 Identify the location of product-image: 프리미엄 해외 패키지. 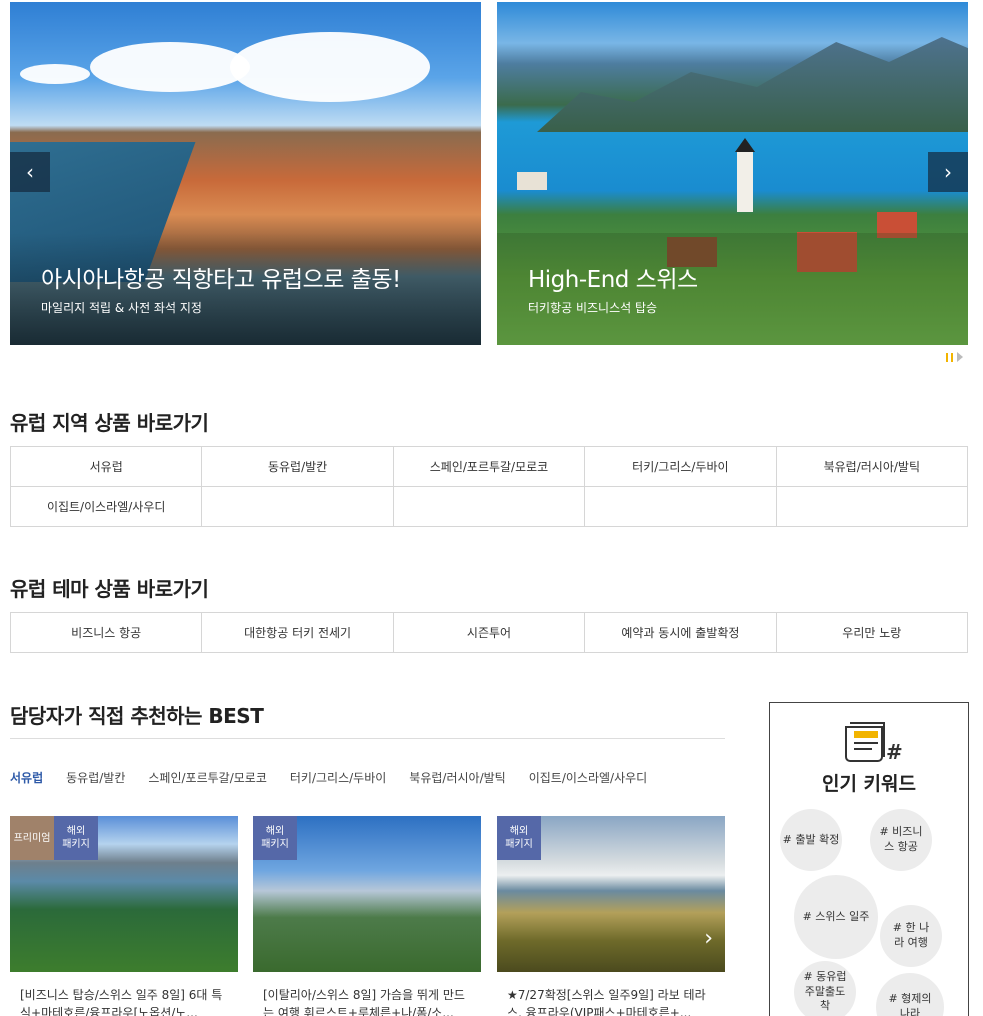
(124, 894).